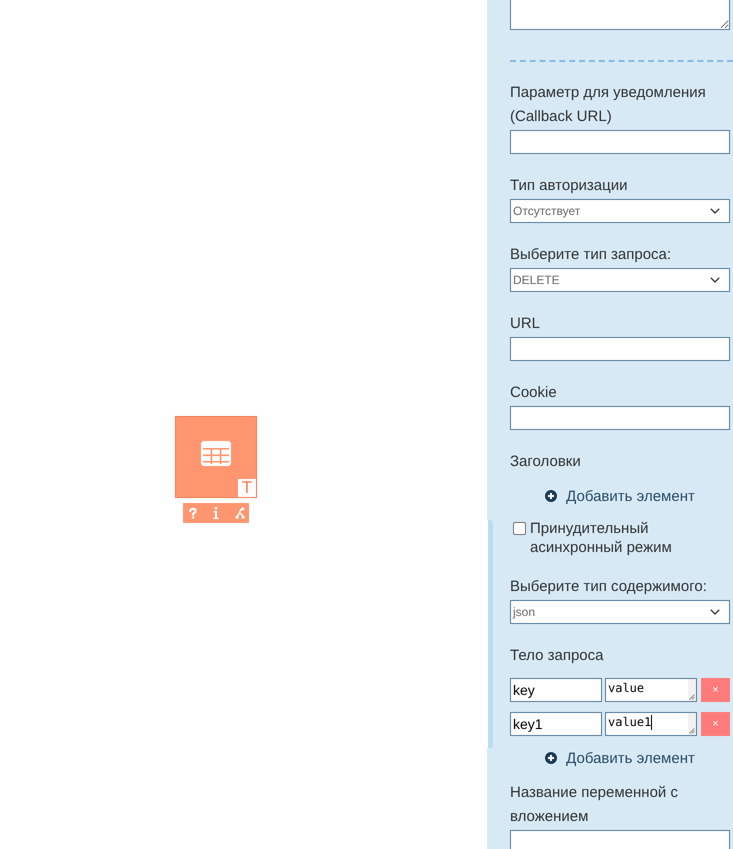 The width and height of the screenshot is (733, 849). I want to click on field-label: Cookie, so click(534, 393).